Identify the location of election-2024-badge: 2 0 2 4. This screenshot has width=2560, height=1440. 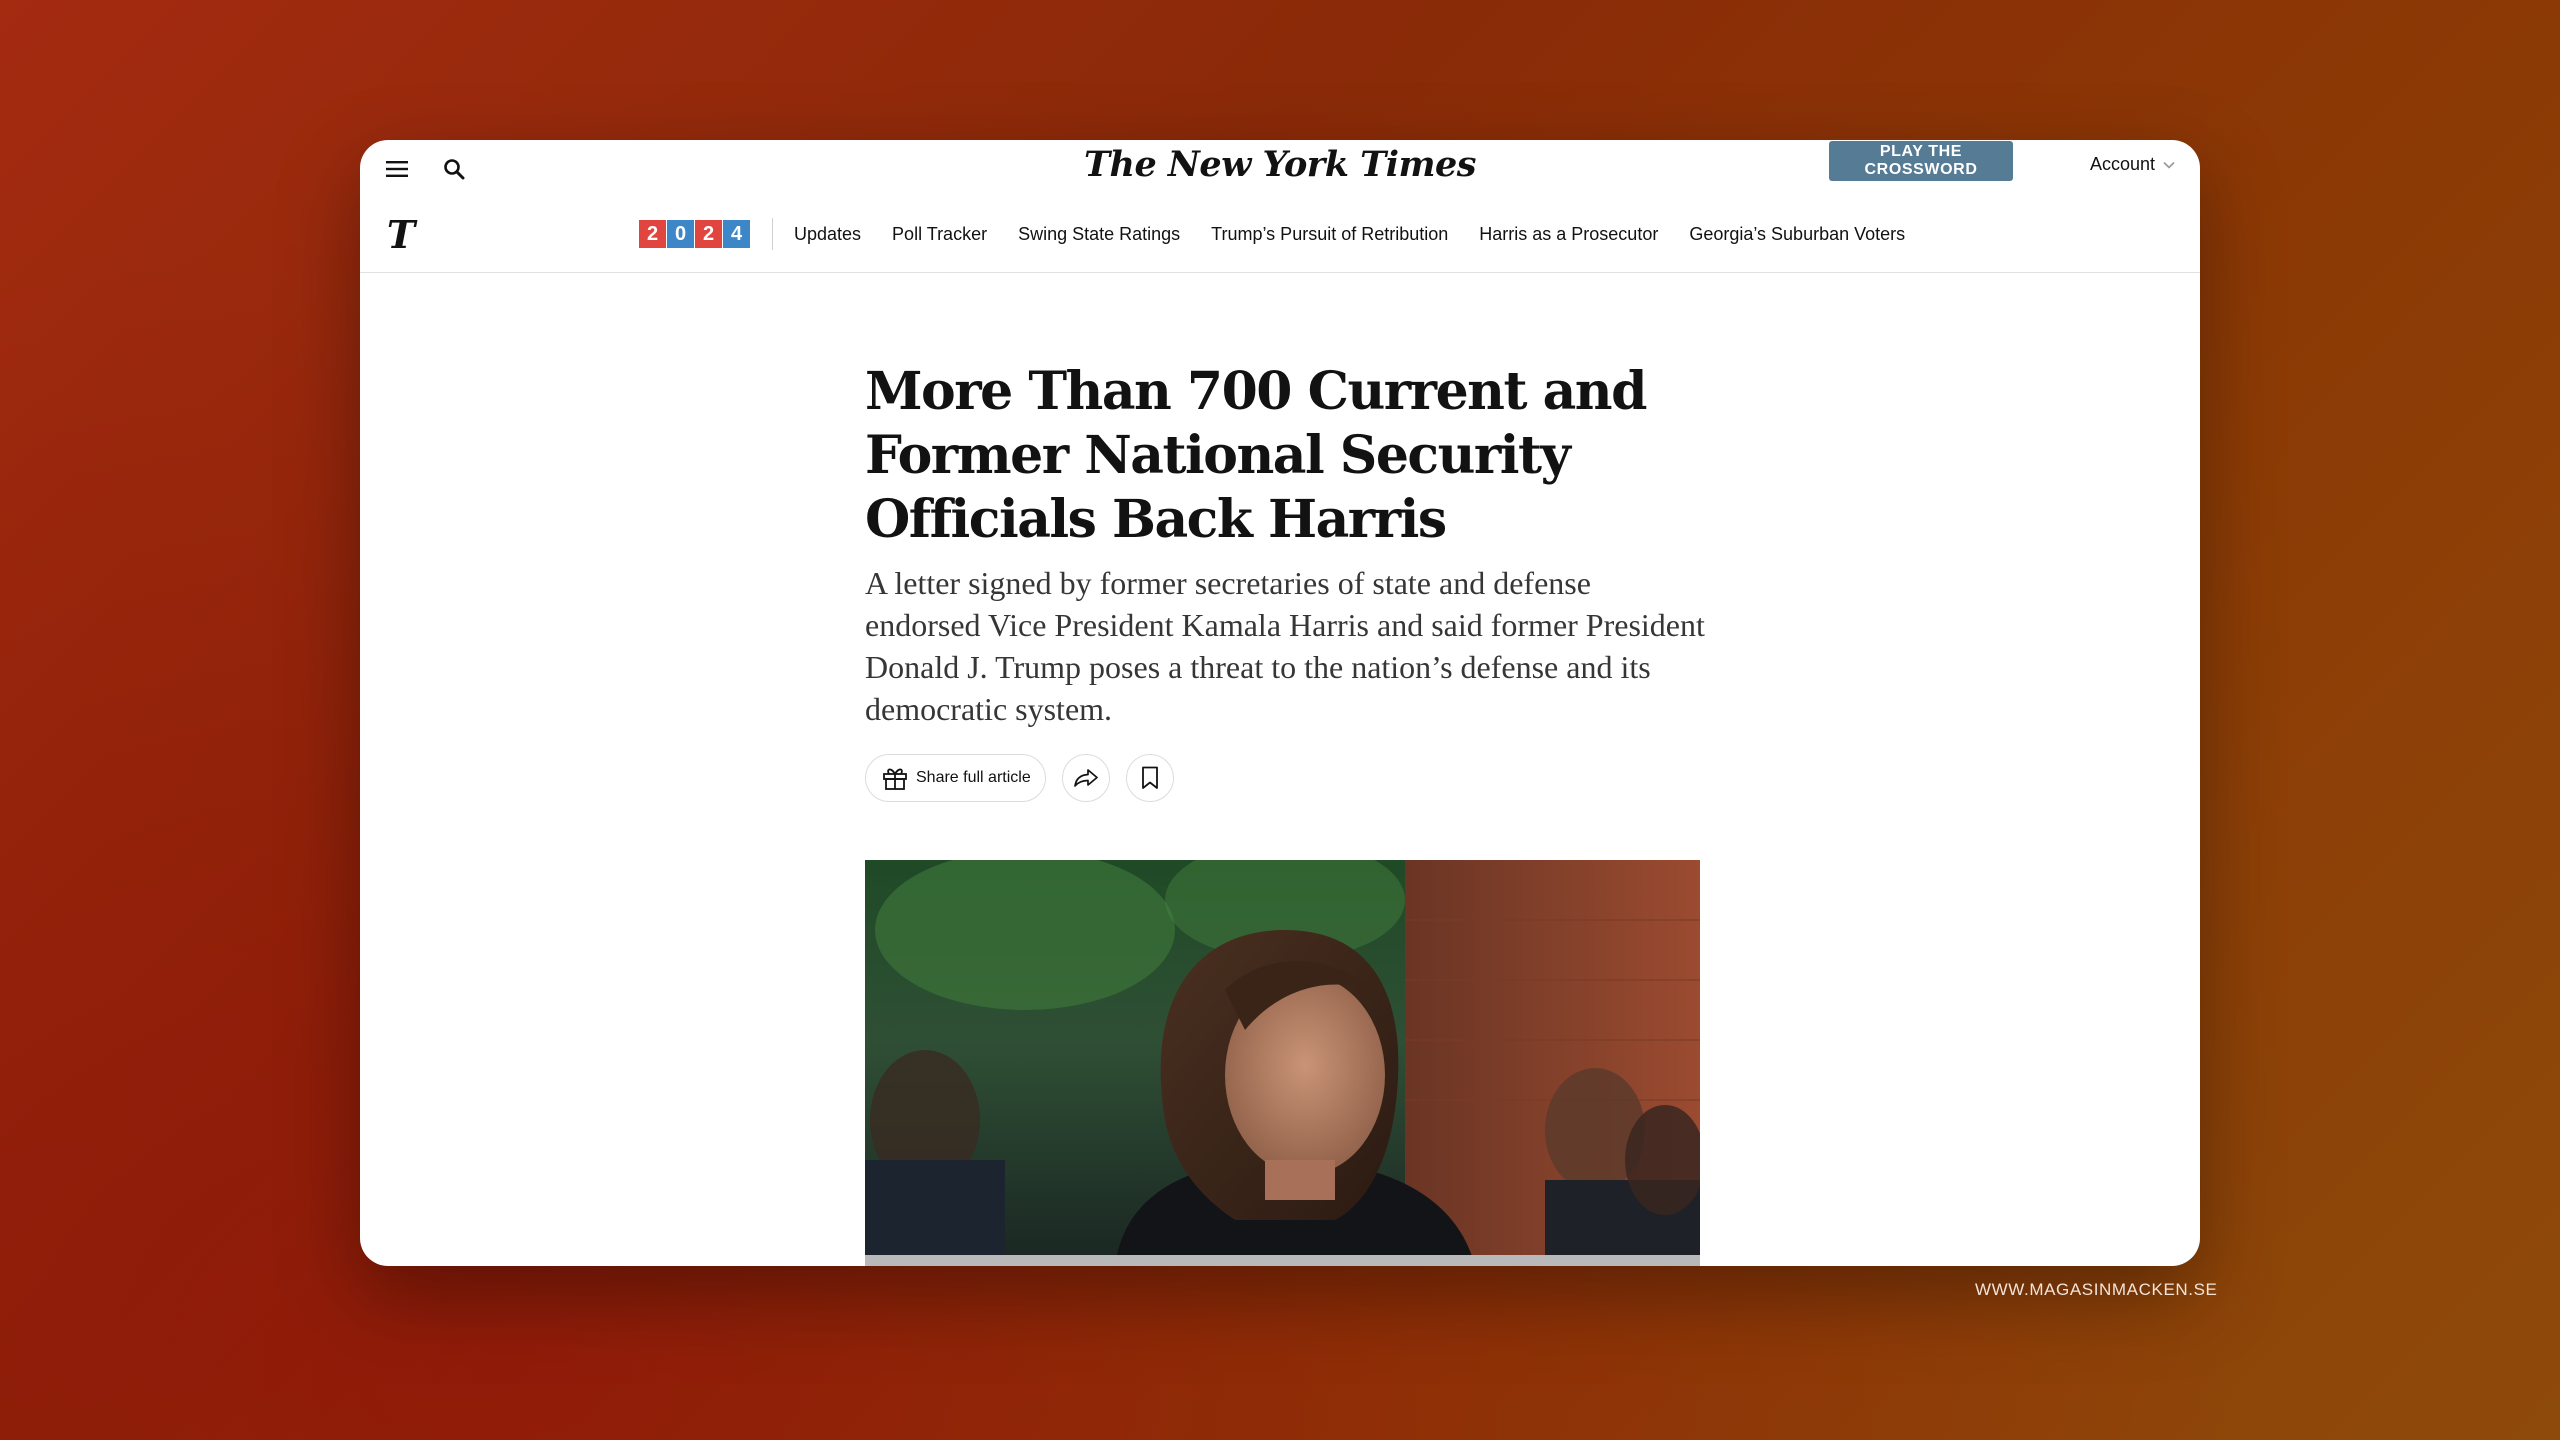
(695, 234).